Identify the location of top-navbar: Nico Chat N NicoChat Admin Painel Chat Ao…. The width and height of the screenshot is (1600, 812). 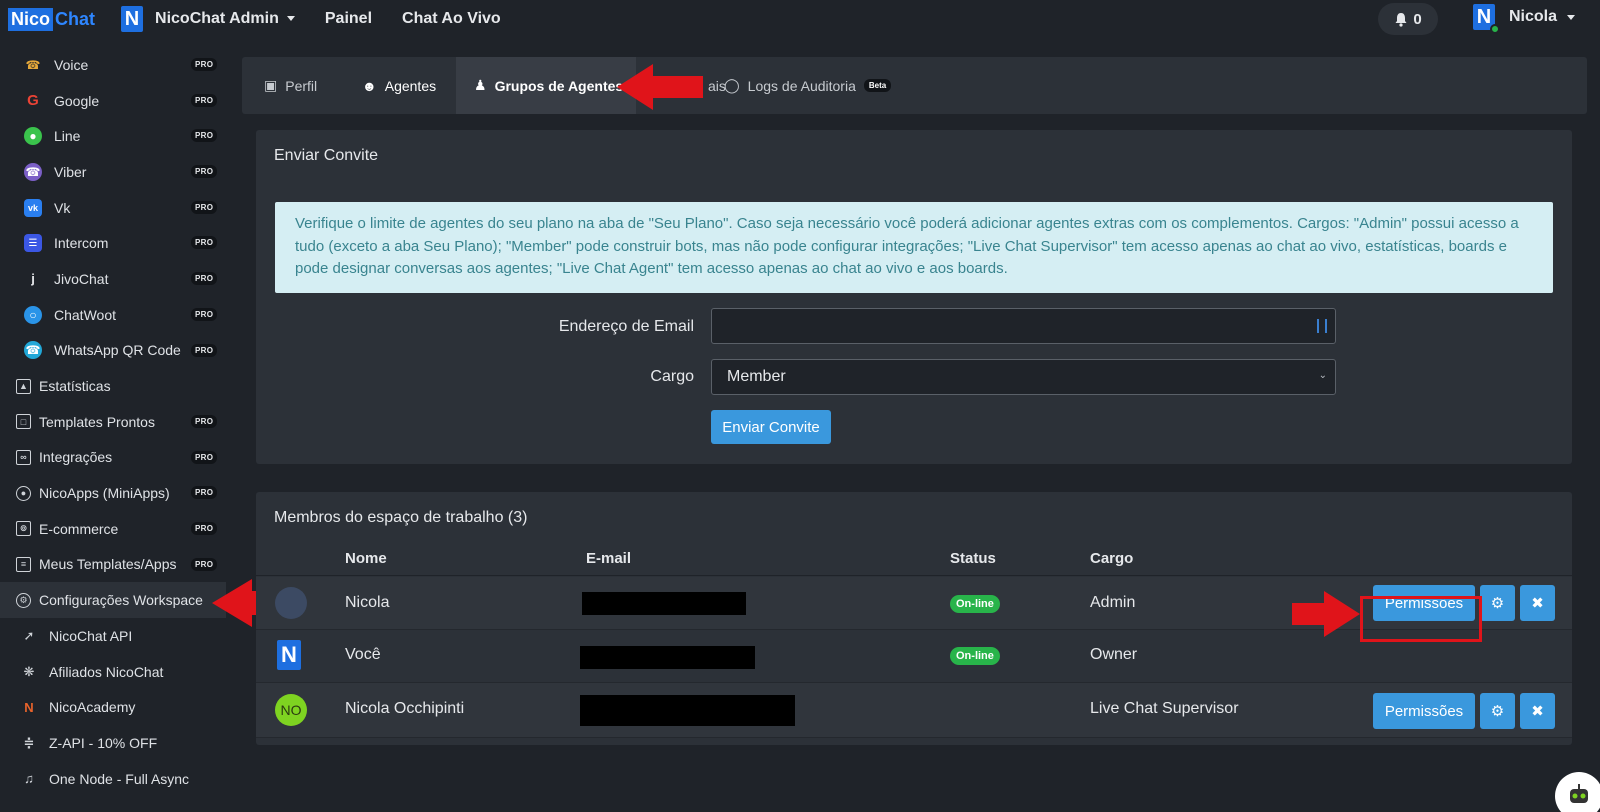
(800, 19).